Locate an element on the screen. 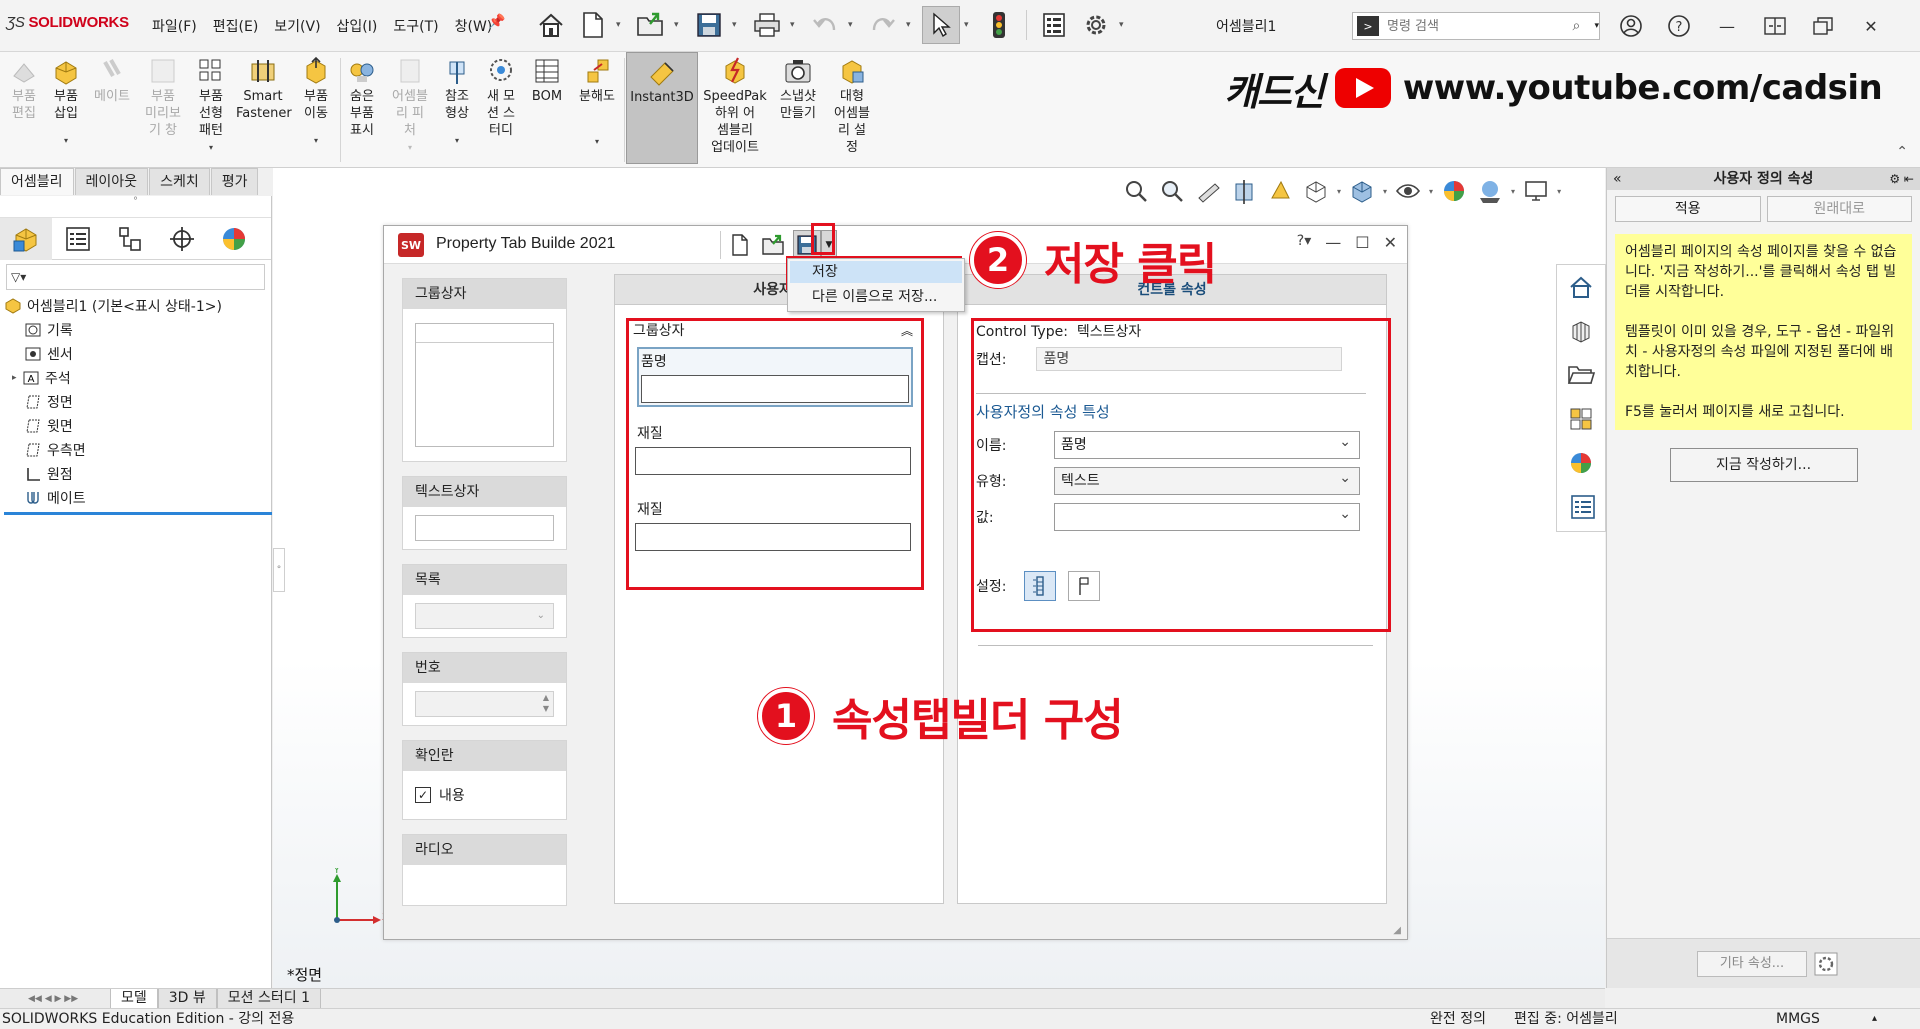  instant3d-button: Instant3D is located at coordinates (662, 108).